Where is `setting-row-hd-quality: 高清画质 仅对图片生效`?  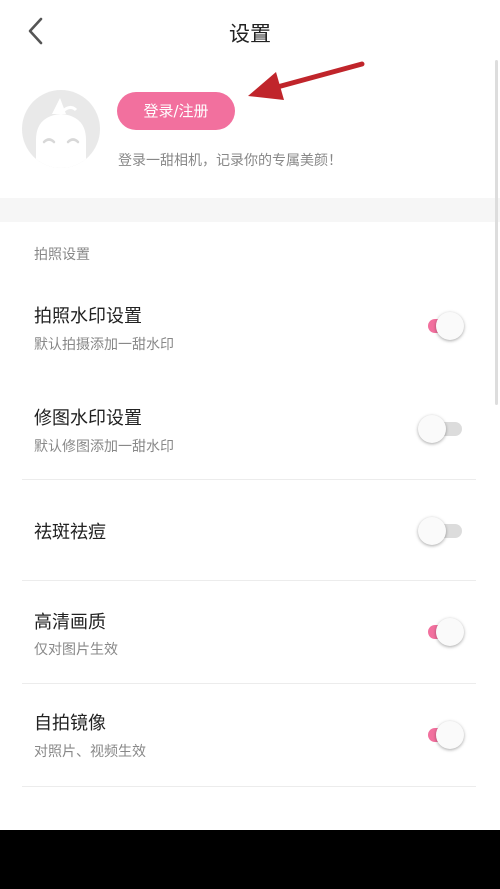 setting-row-hd-quality: 高清画质 仅对图片生效 is located at coordinates (250, 632).